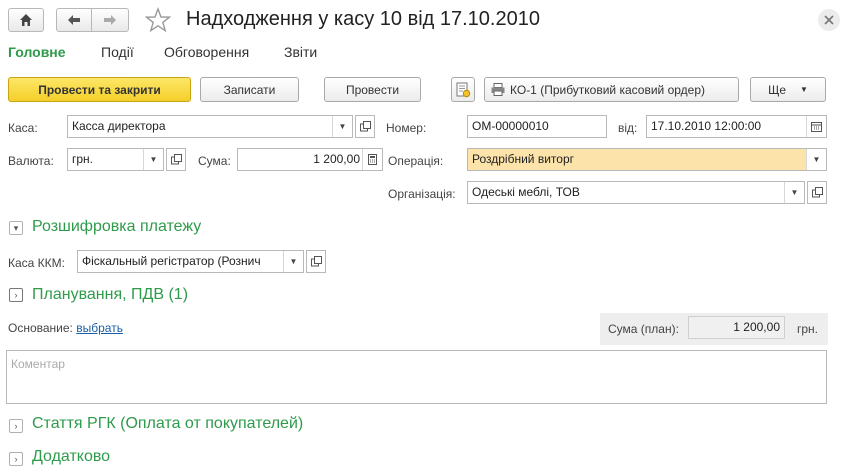 Image resolution: width=844 pixels, height=473 pixels. I want to click on date-value: 17.10.2010 12:00:00, so click(706, 126).